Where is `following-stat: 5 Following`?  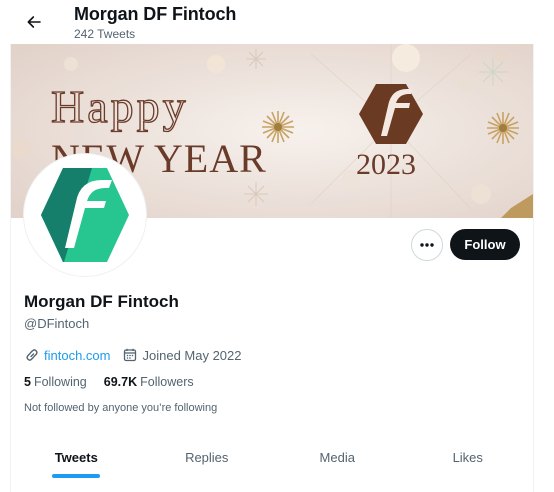
following-stat: 5 Following is located at coordinates (55, 382).